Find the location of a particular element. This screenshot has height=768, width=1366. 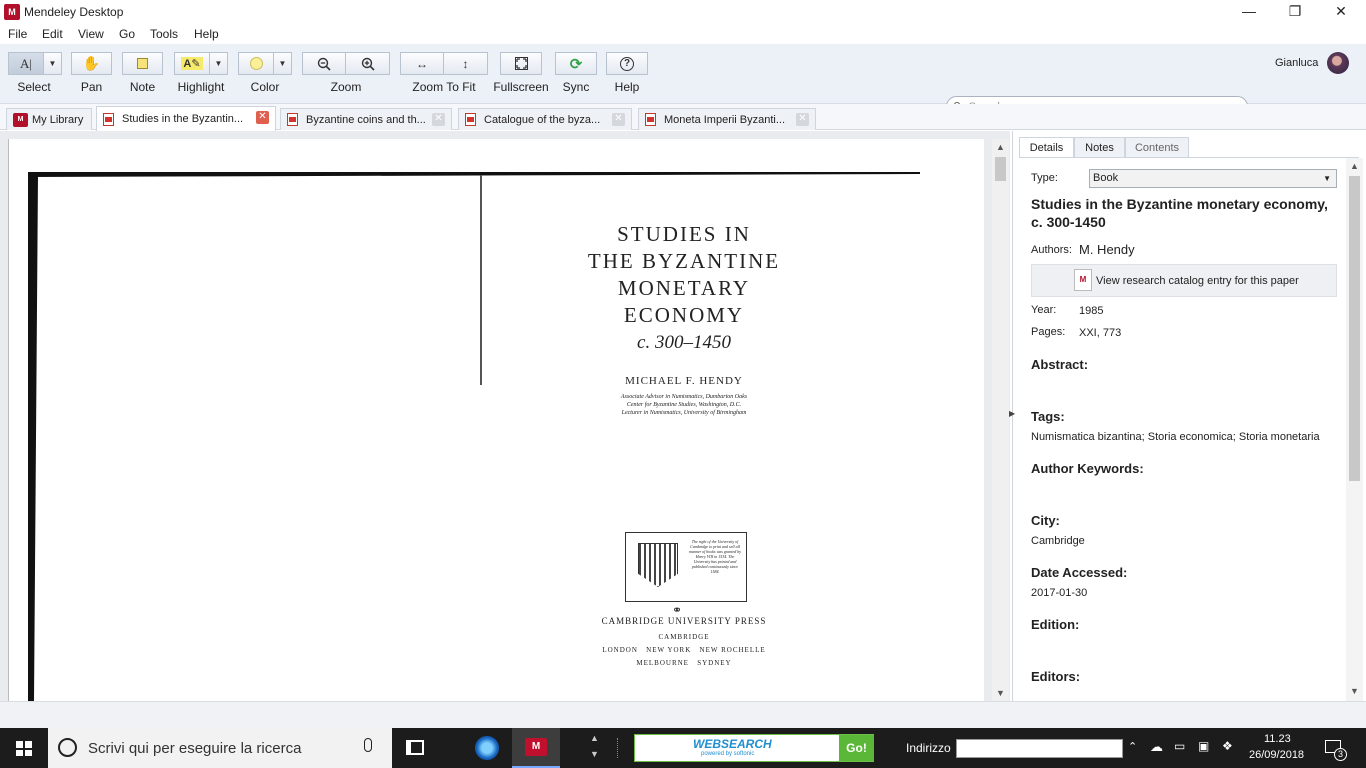

vertical-arrows-icon: ↕ is located at coordinates (465, 63).